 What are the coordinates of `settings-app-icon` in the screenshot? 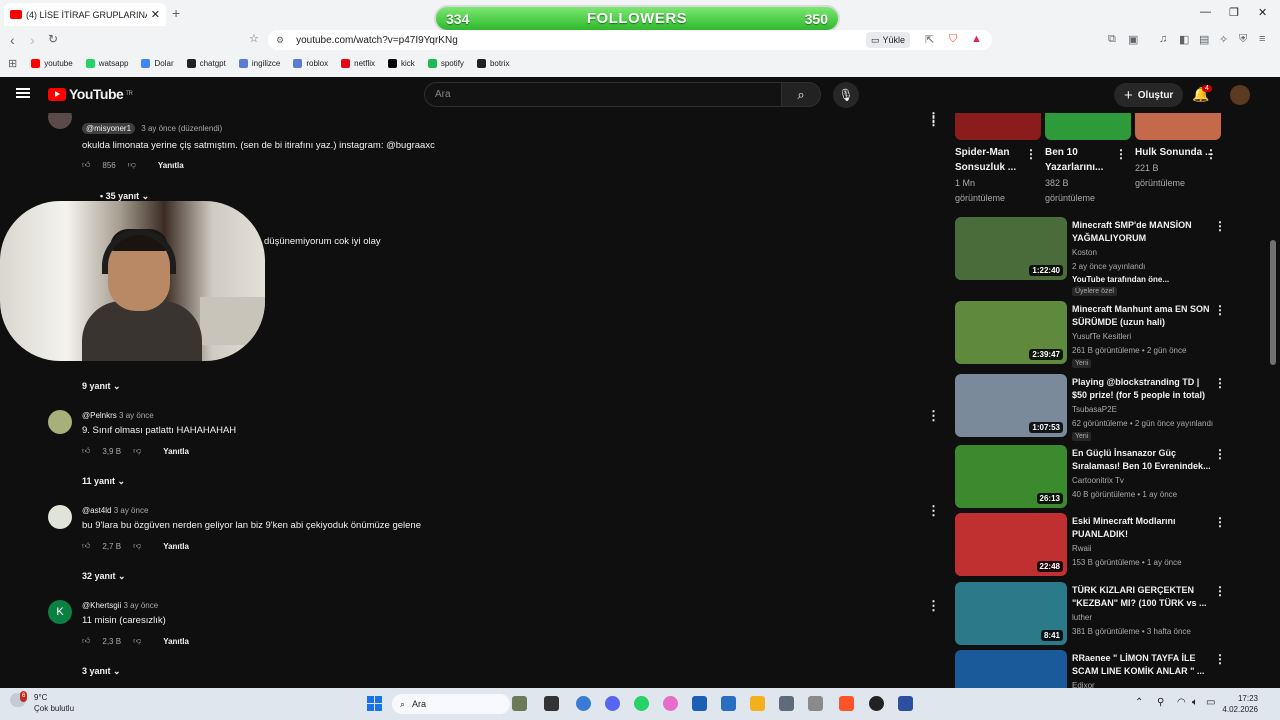 It's located at (583, 703).